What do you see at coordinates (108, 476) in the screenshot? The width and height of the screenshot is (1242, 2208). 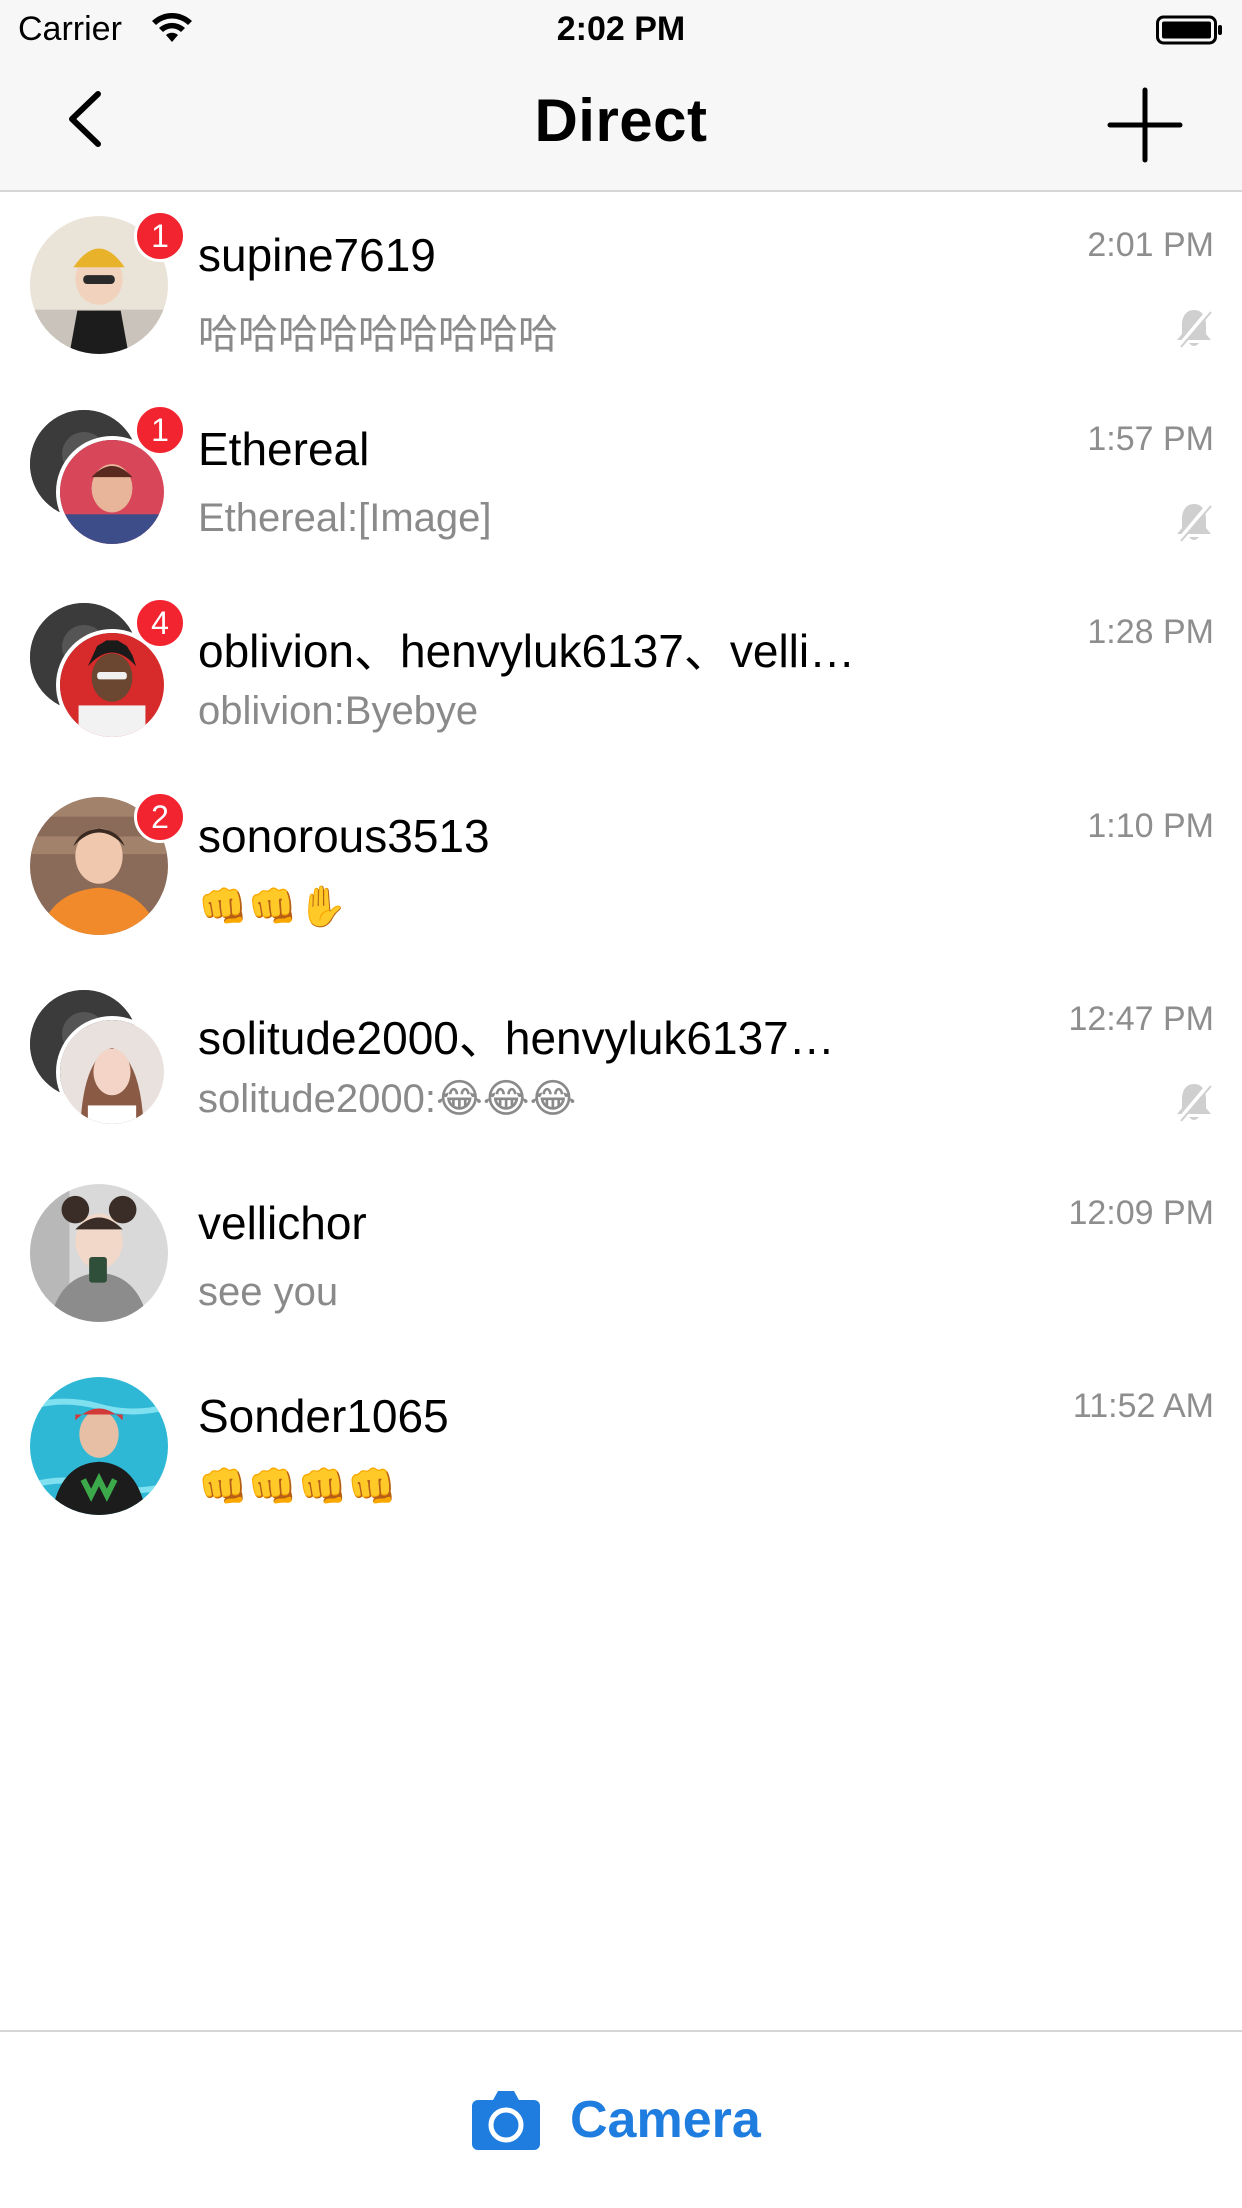 I see `group-avatar: 1` at bounding box center [108, 476].